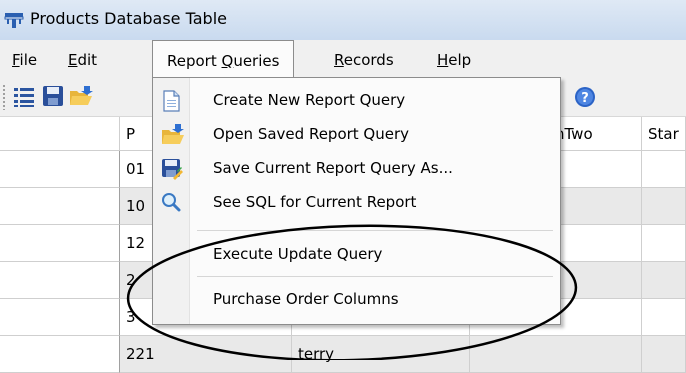 Image resolution: width=686 pixels, height=373 pixels. What do you see at coordinates (381, 354) in the screenshot?
I see `cell-name: terry` at bounding box center [381, 354].